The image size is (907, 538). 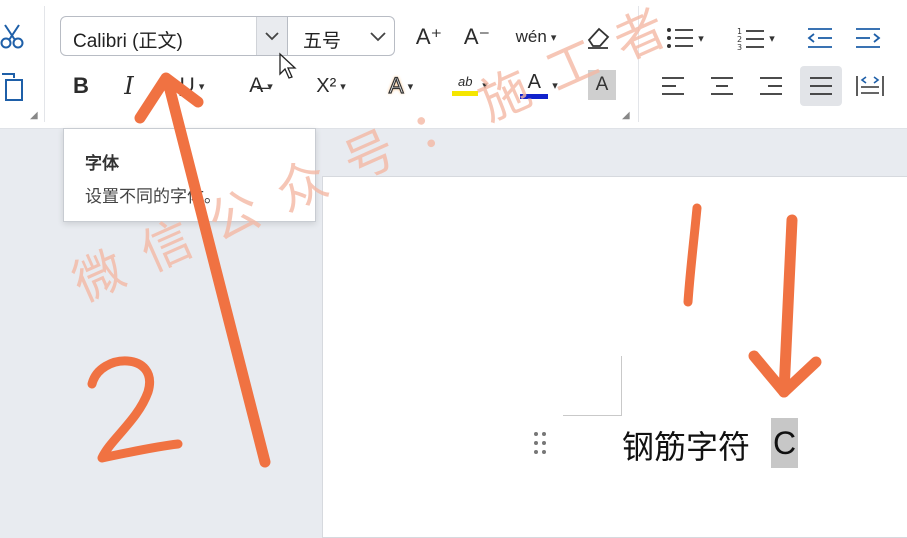 I want to click on selected-character: C, so click(x=785, y=443).